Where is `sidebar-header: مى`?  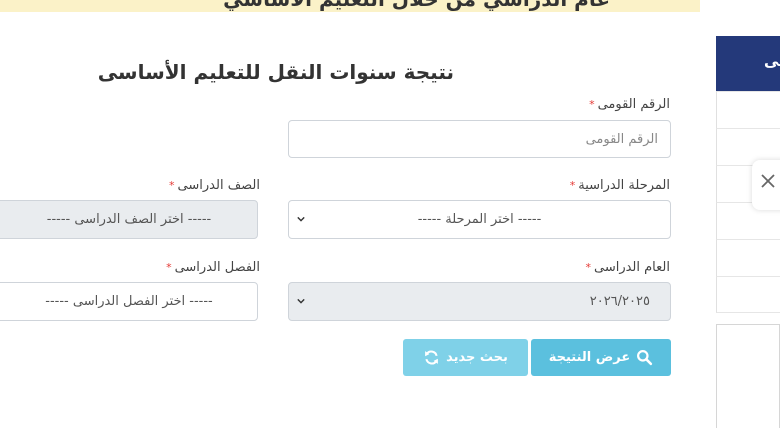
sidebar-header: مى is located at coordinates (748, 63).